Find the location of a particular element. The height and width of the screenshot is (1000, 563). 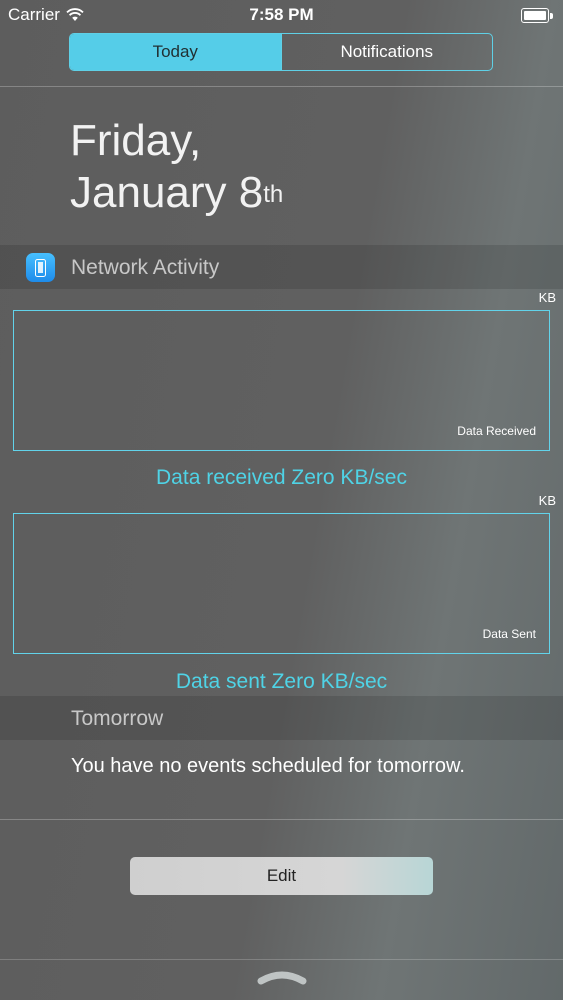

view-segmented-control: Today Notifications is located at coordinates (281, 52).